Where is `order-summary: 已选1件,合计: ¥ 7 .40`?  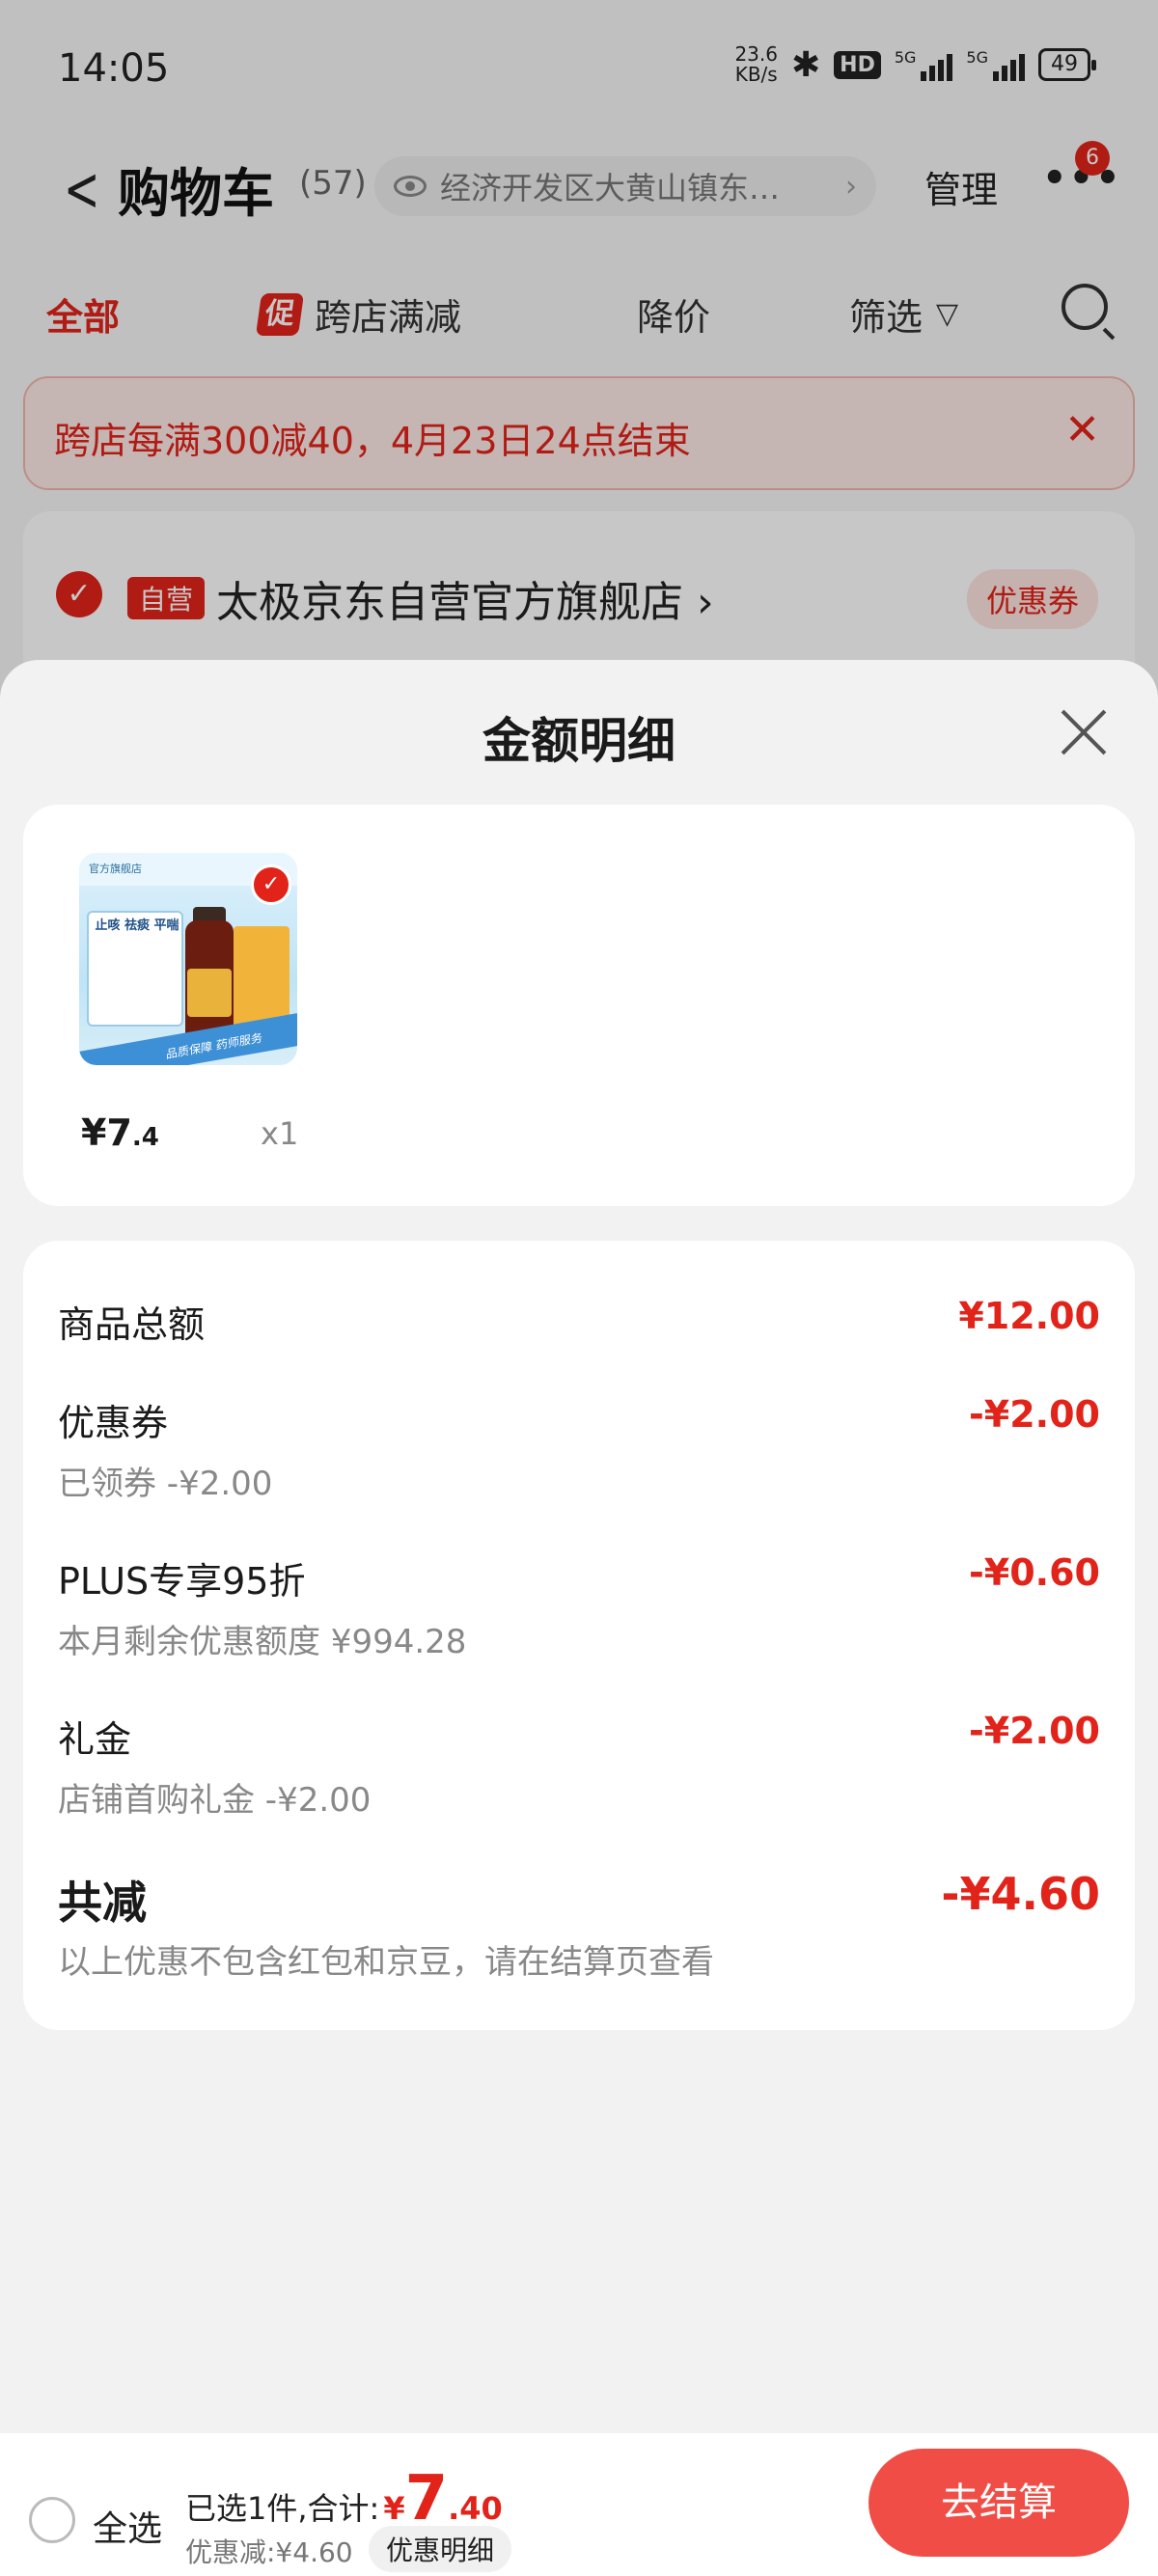 order-summary: 已选1件,合计: ¥ 7 .40 is located at coordinates (344, 2499).